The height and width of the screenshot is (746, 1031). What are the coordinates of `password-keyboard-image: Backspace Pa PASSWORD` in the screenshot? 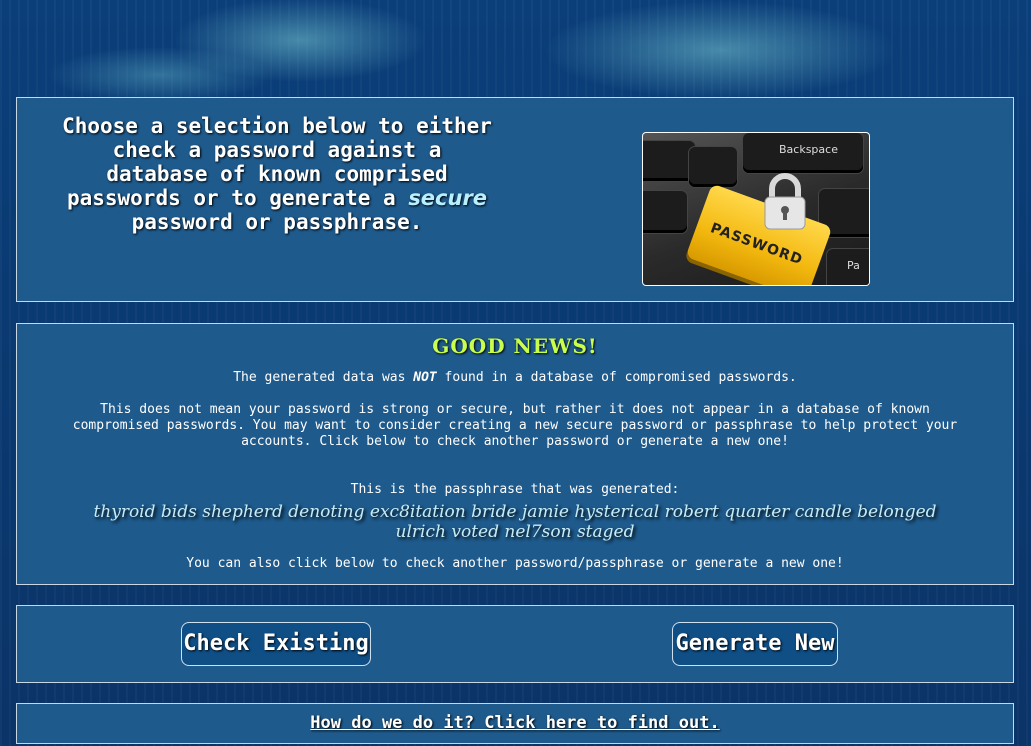 It's located at (756, 209).